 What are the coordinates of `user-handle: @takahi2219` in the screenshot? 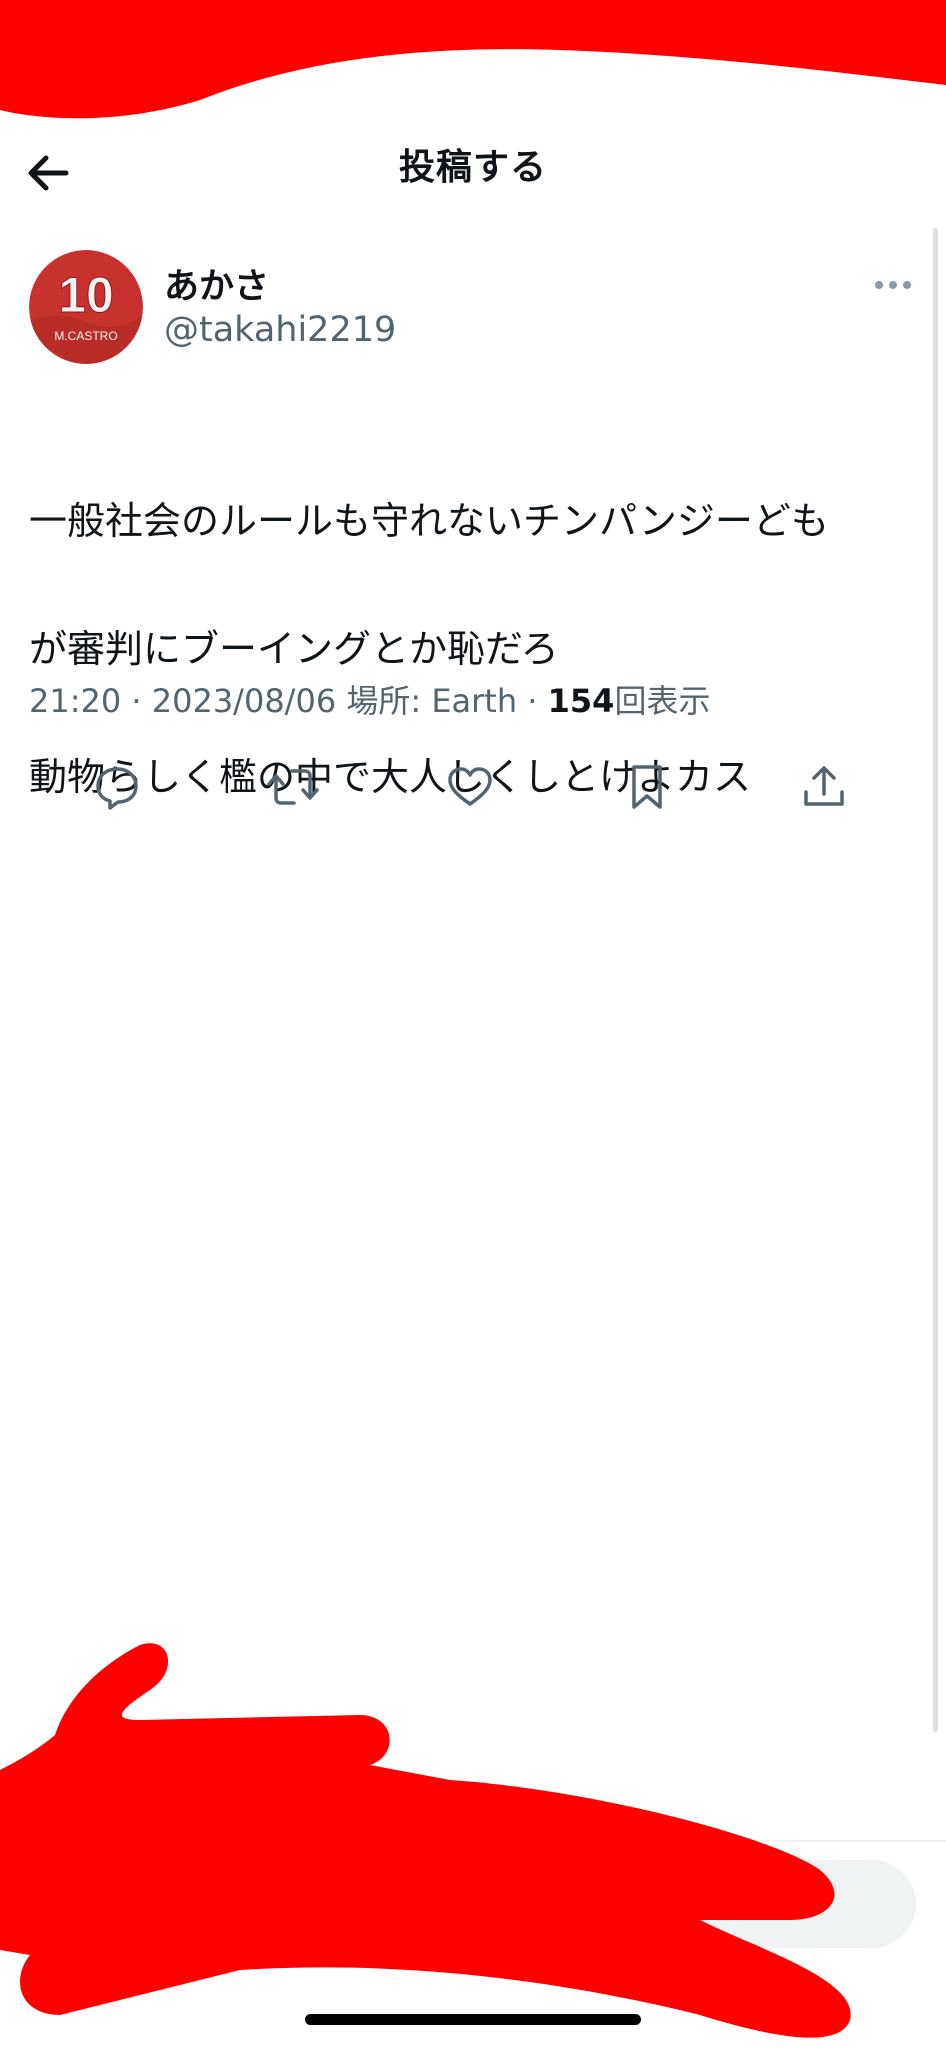 It's located at (280, 330).